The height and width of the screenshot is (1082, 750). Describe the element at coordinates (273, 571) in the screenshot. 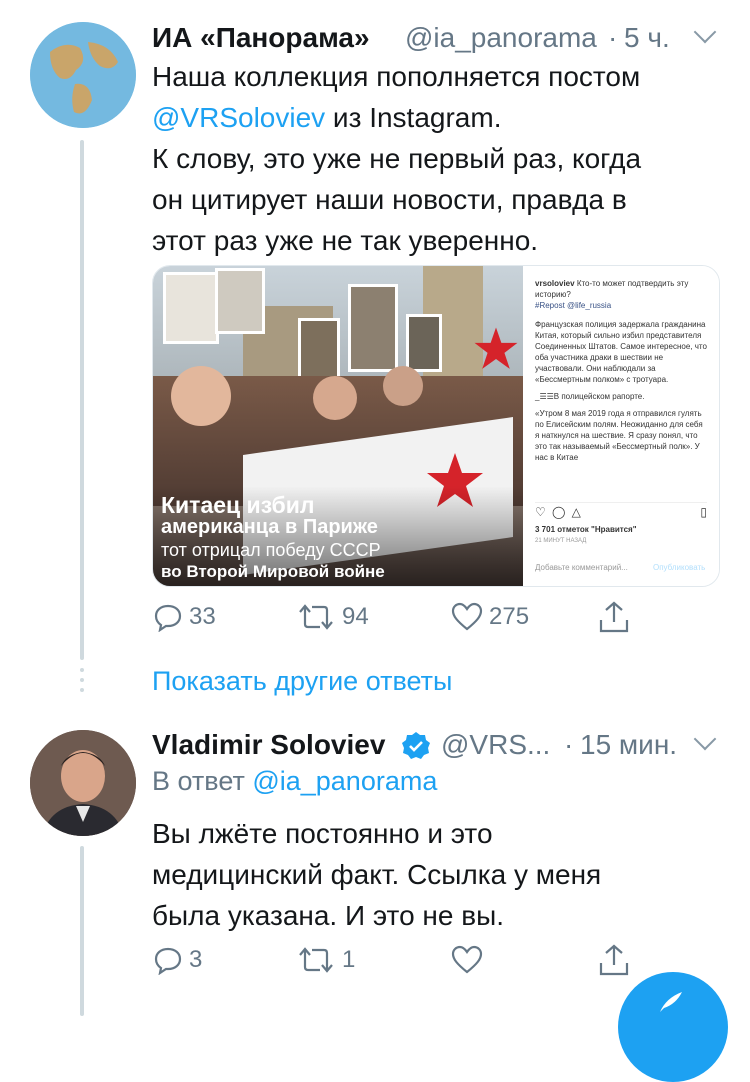

I see `caption-line-4: во Второй Мировой войне` at that location.